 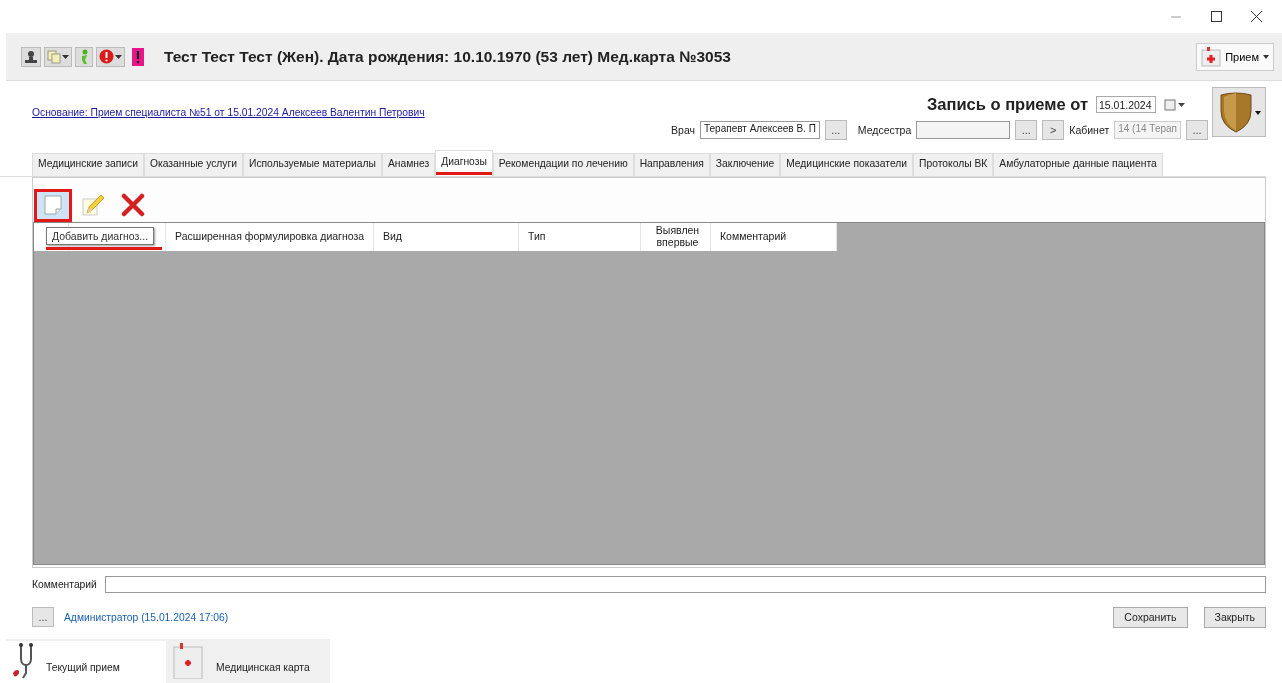 I want to click on author-link: Администратор (15.01.2024 17:06), so click(x=146, y=617).